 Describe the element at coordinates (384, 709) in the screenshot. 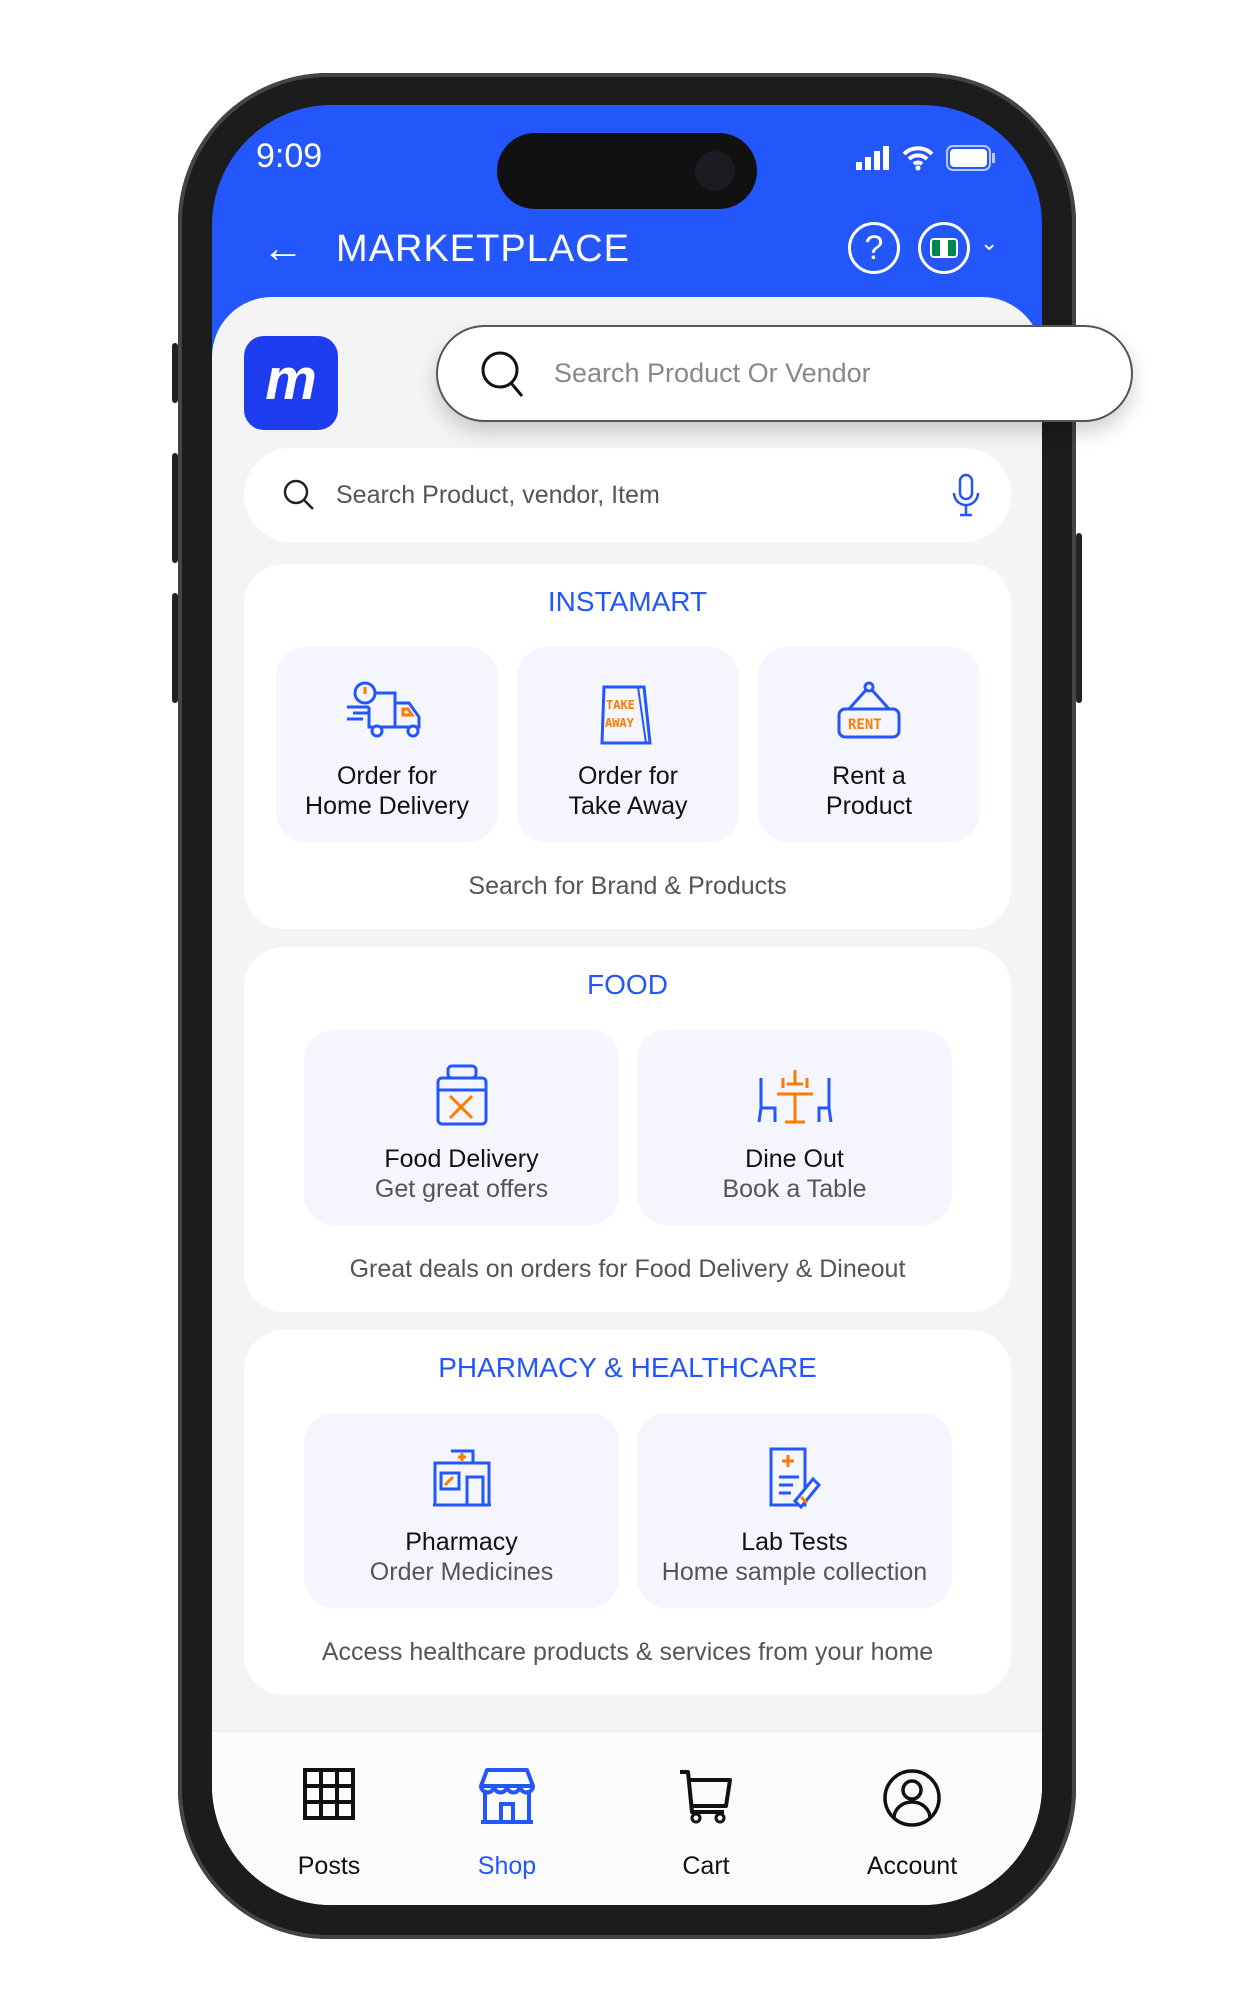

I see `delivery-truck-icon` at that location.